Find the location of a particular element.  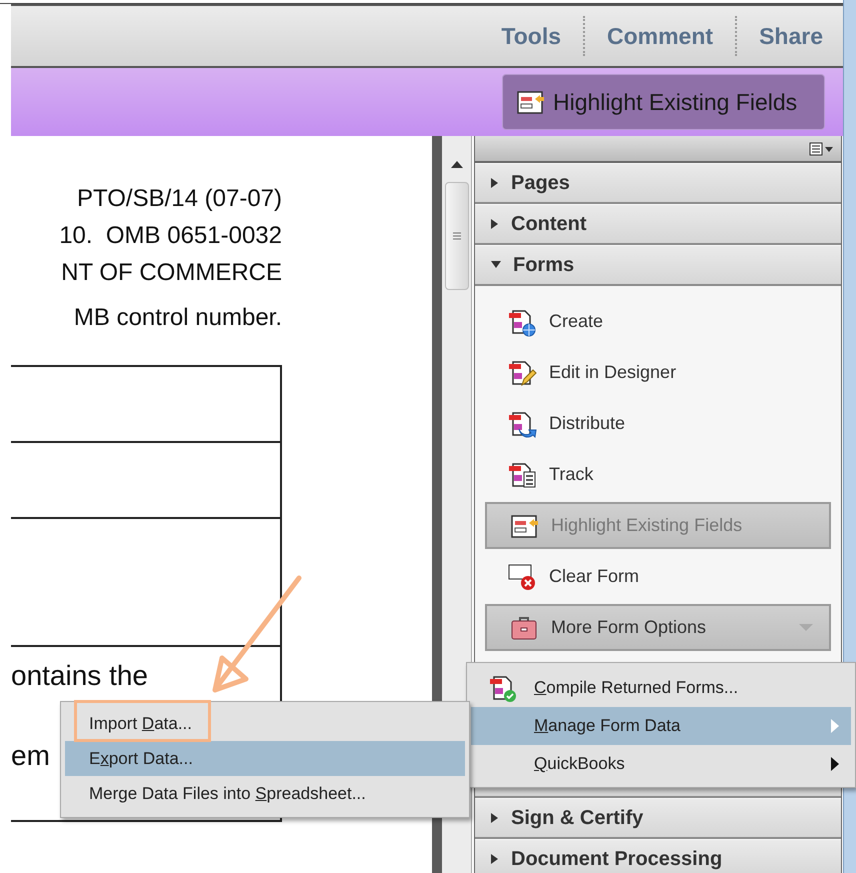

dropdown-button: More Form Options is located at coordinates (658, 627).